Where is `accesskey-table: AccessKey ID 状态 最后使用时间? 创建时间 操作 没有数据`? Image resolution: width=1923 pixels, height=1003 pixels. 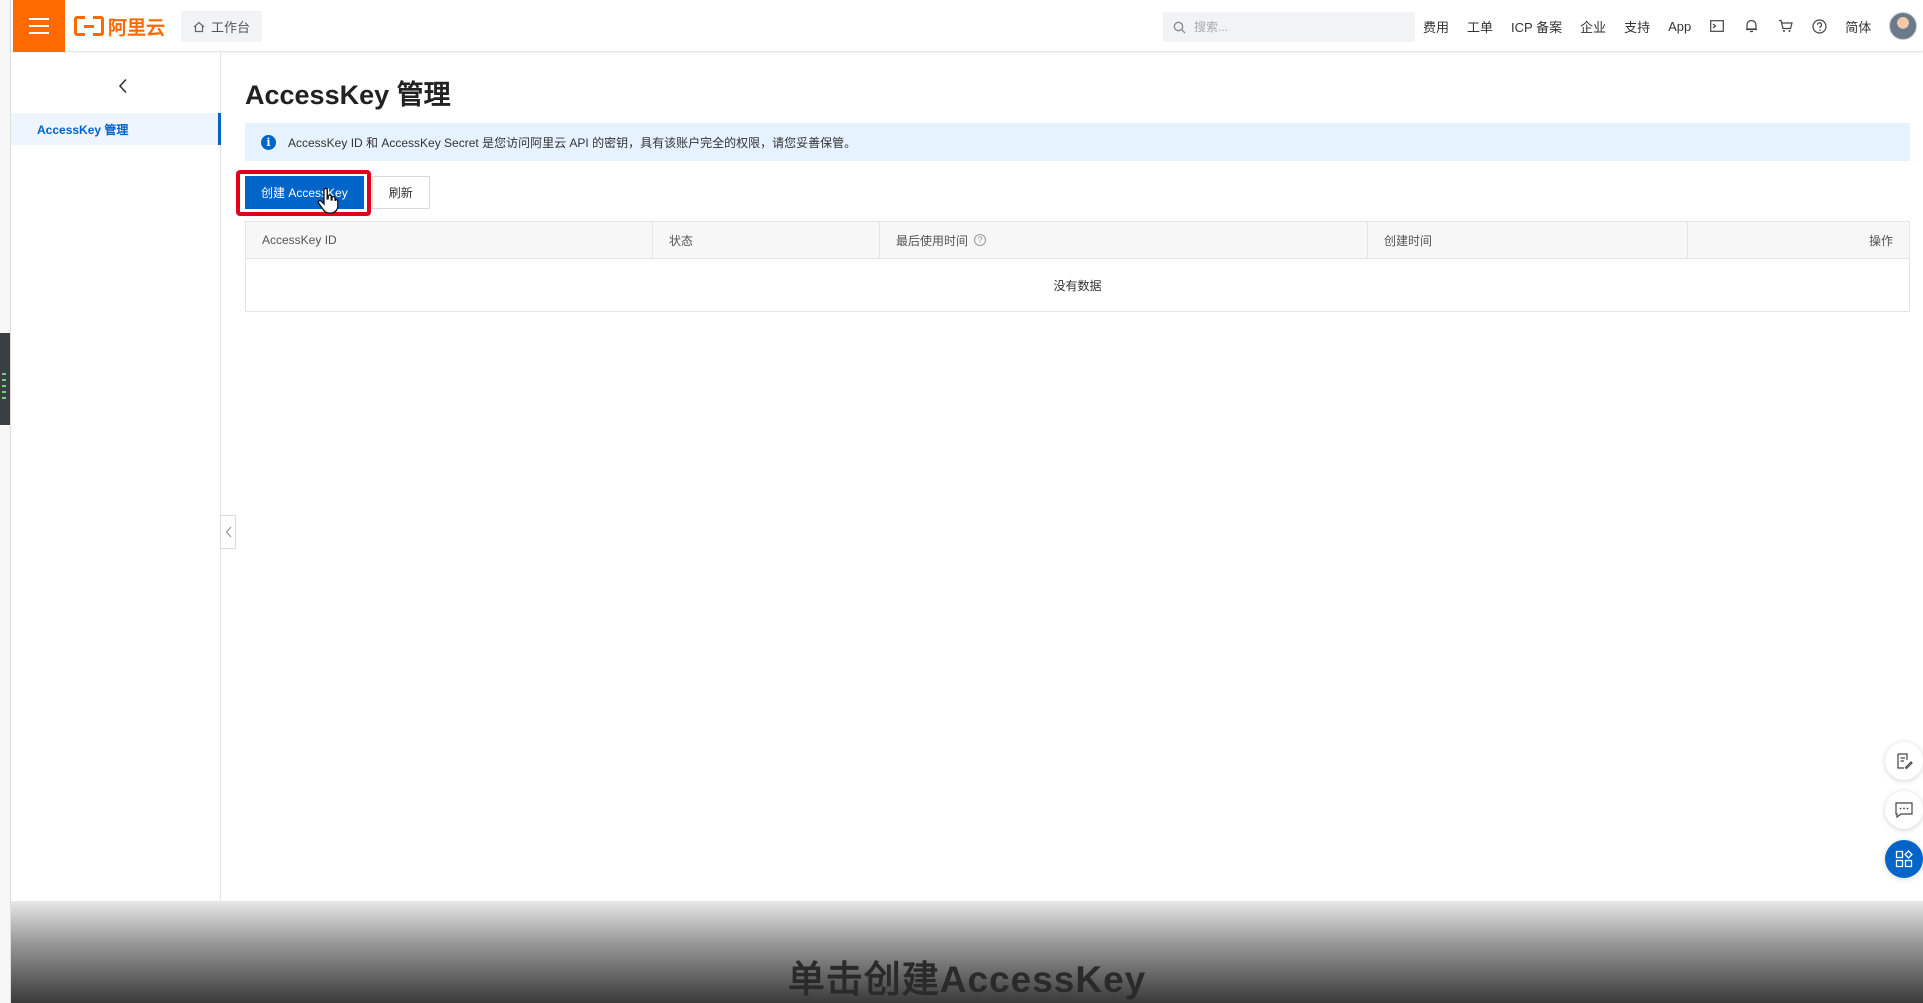
accesskey-table: AccessKey ID 状态 最后使用时间? 创建时间 操作 没有数据 is located at coordinates (1077, 266).